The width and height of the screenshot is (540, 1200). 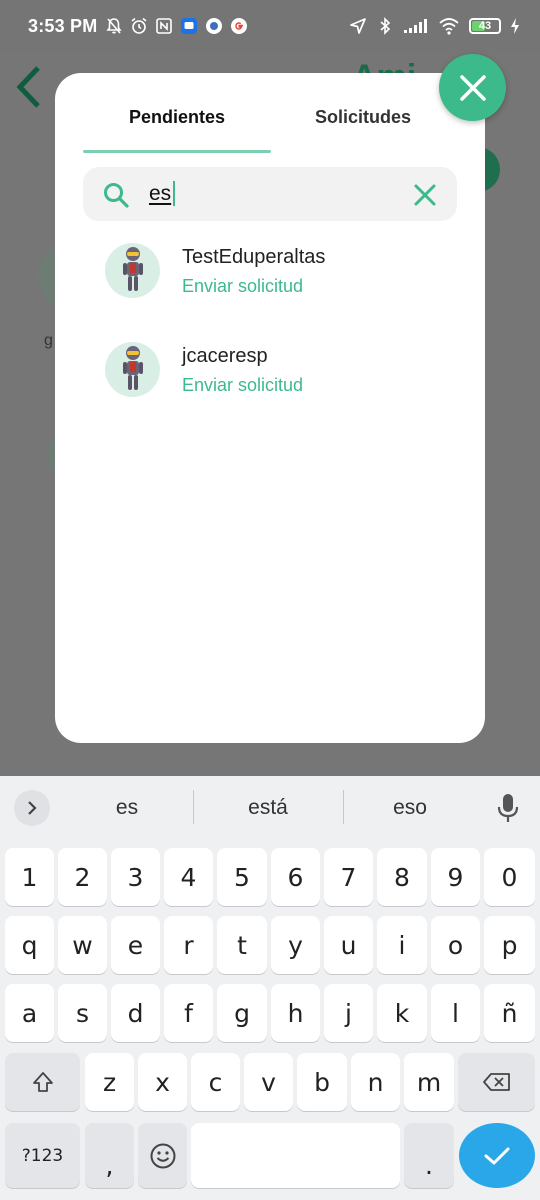 What do you see at coordinates (29, 1013) in the screenshot?
I see `key-a: a` at bounding box center [29, 1013].